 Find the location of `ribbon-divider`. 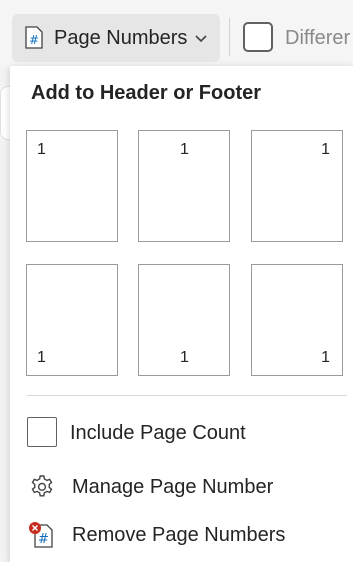

ribbon-divider is located at coordinates (229, 37).